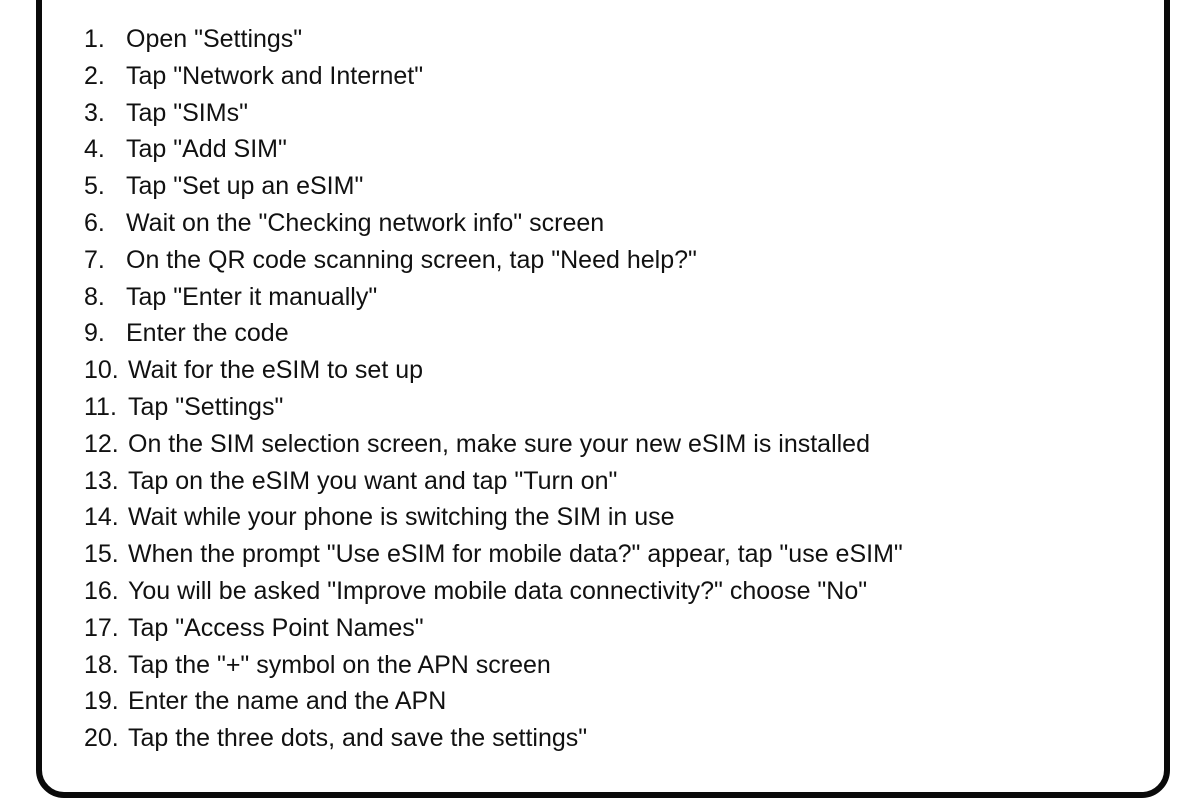 The width and height of the screenshot is (1200, 800). I want to click on step-number: 13., so click(101, 480).